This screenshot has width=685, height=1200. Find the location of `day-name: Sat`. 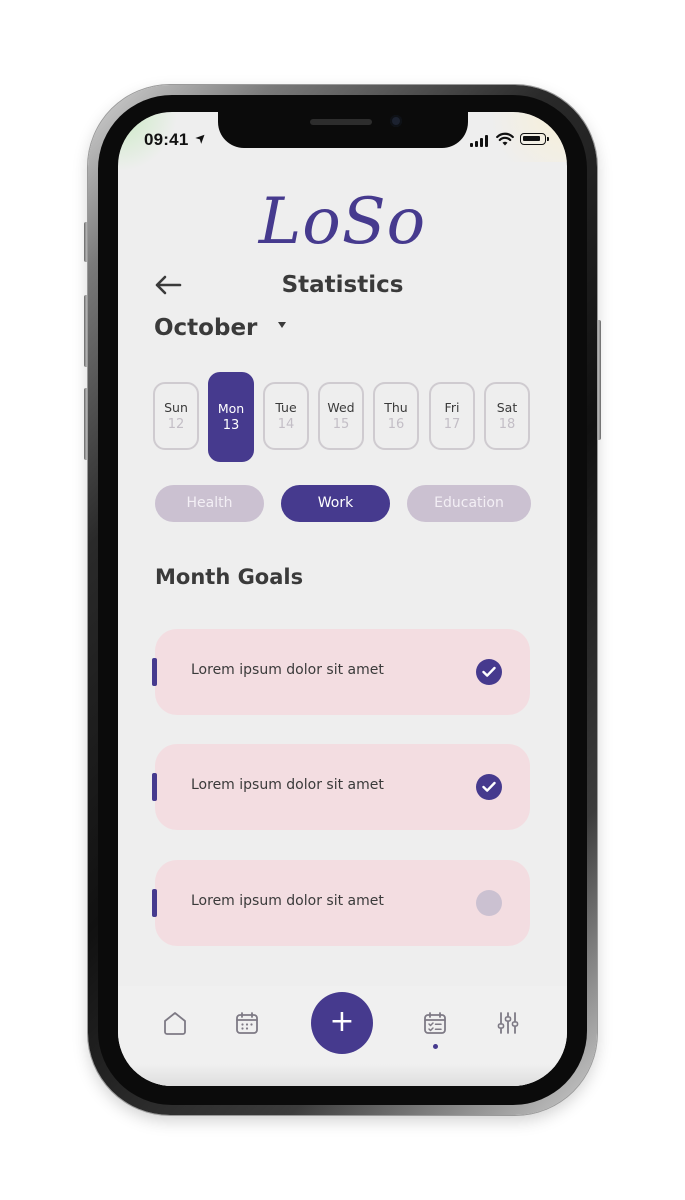

day-name: Sat is located at coordinates (507, 407).